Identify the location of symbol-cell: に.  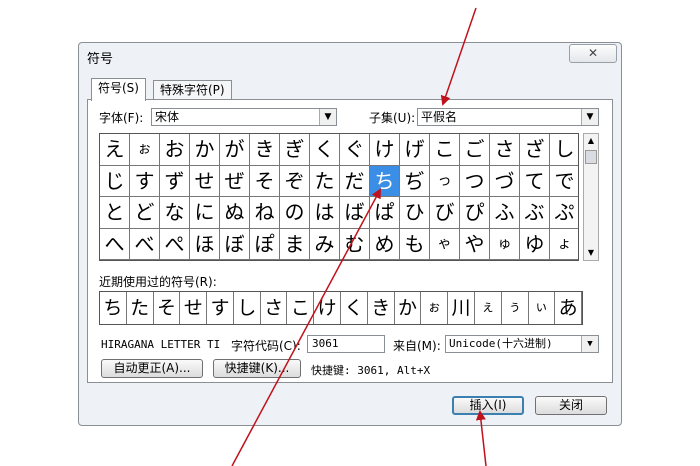
(205, 213).